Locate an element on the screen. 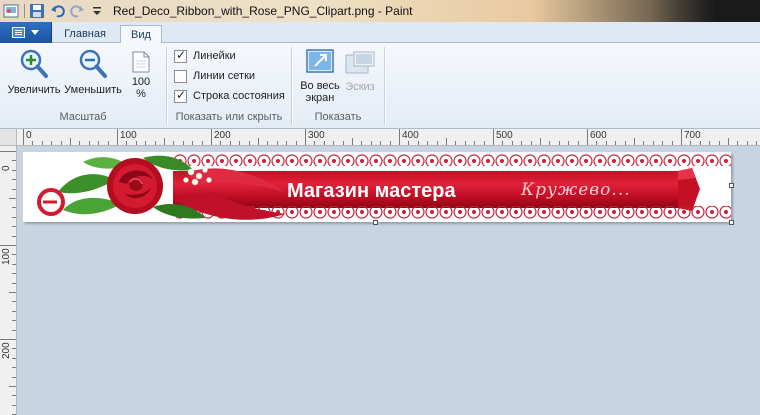 This screenshot has width=760, height=415. resize-handle-bottom is located at coordinates (375, 222).